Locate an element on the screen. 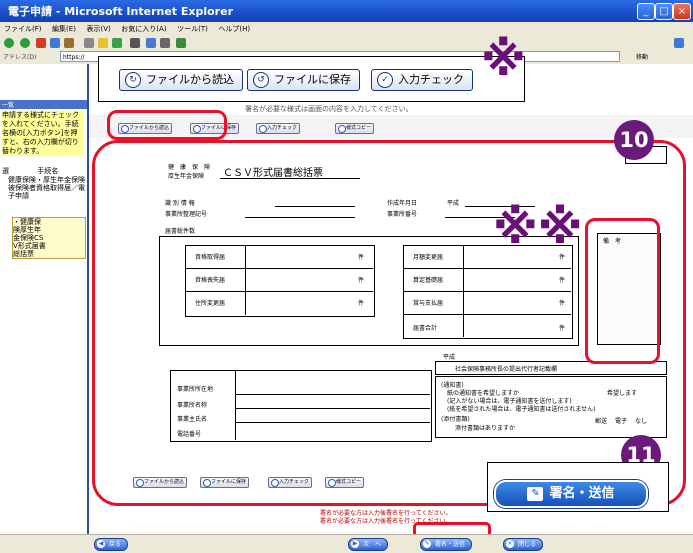 The width and height of the screenshot is (693, 553). window-title: 電子申請 - Microsoft Internet Explorer is located at coordinates (120, 11).